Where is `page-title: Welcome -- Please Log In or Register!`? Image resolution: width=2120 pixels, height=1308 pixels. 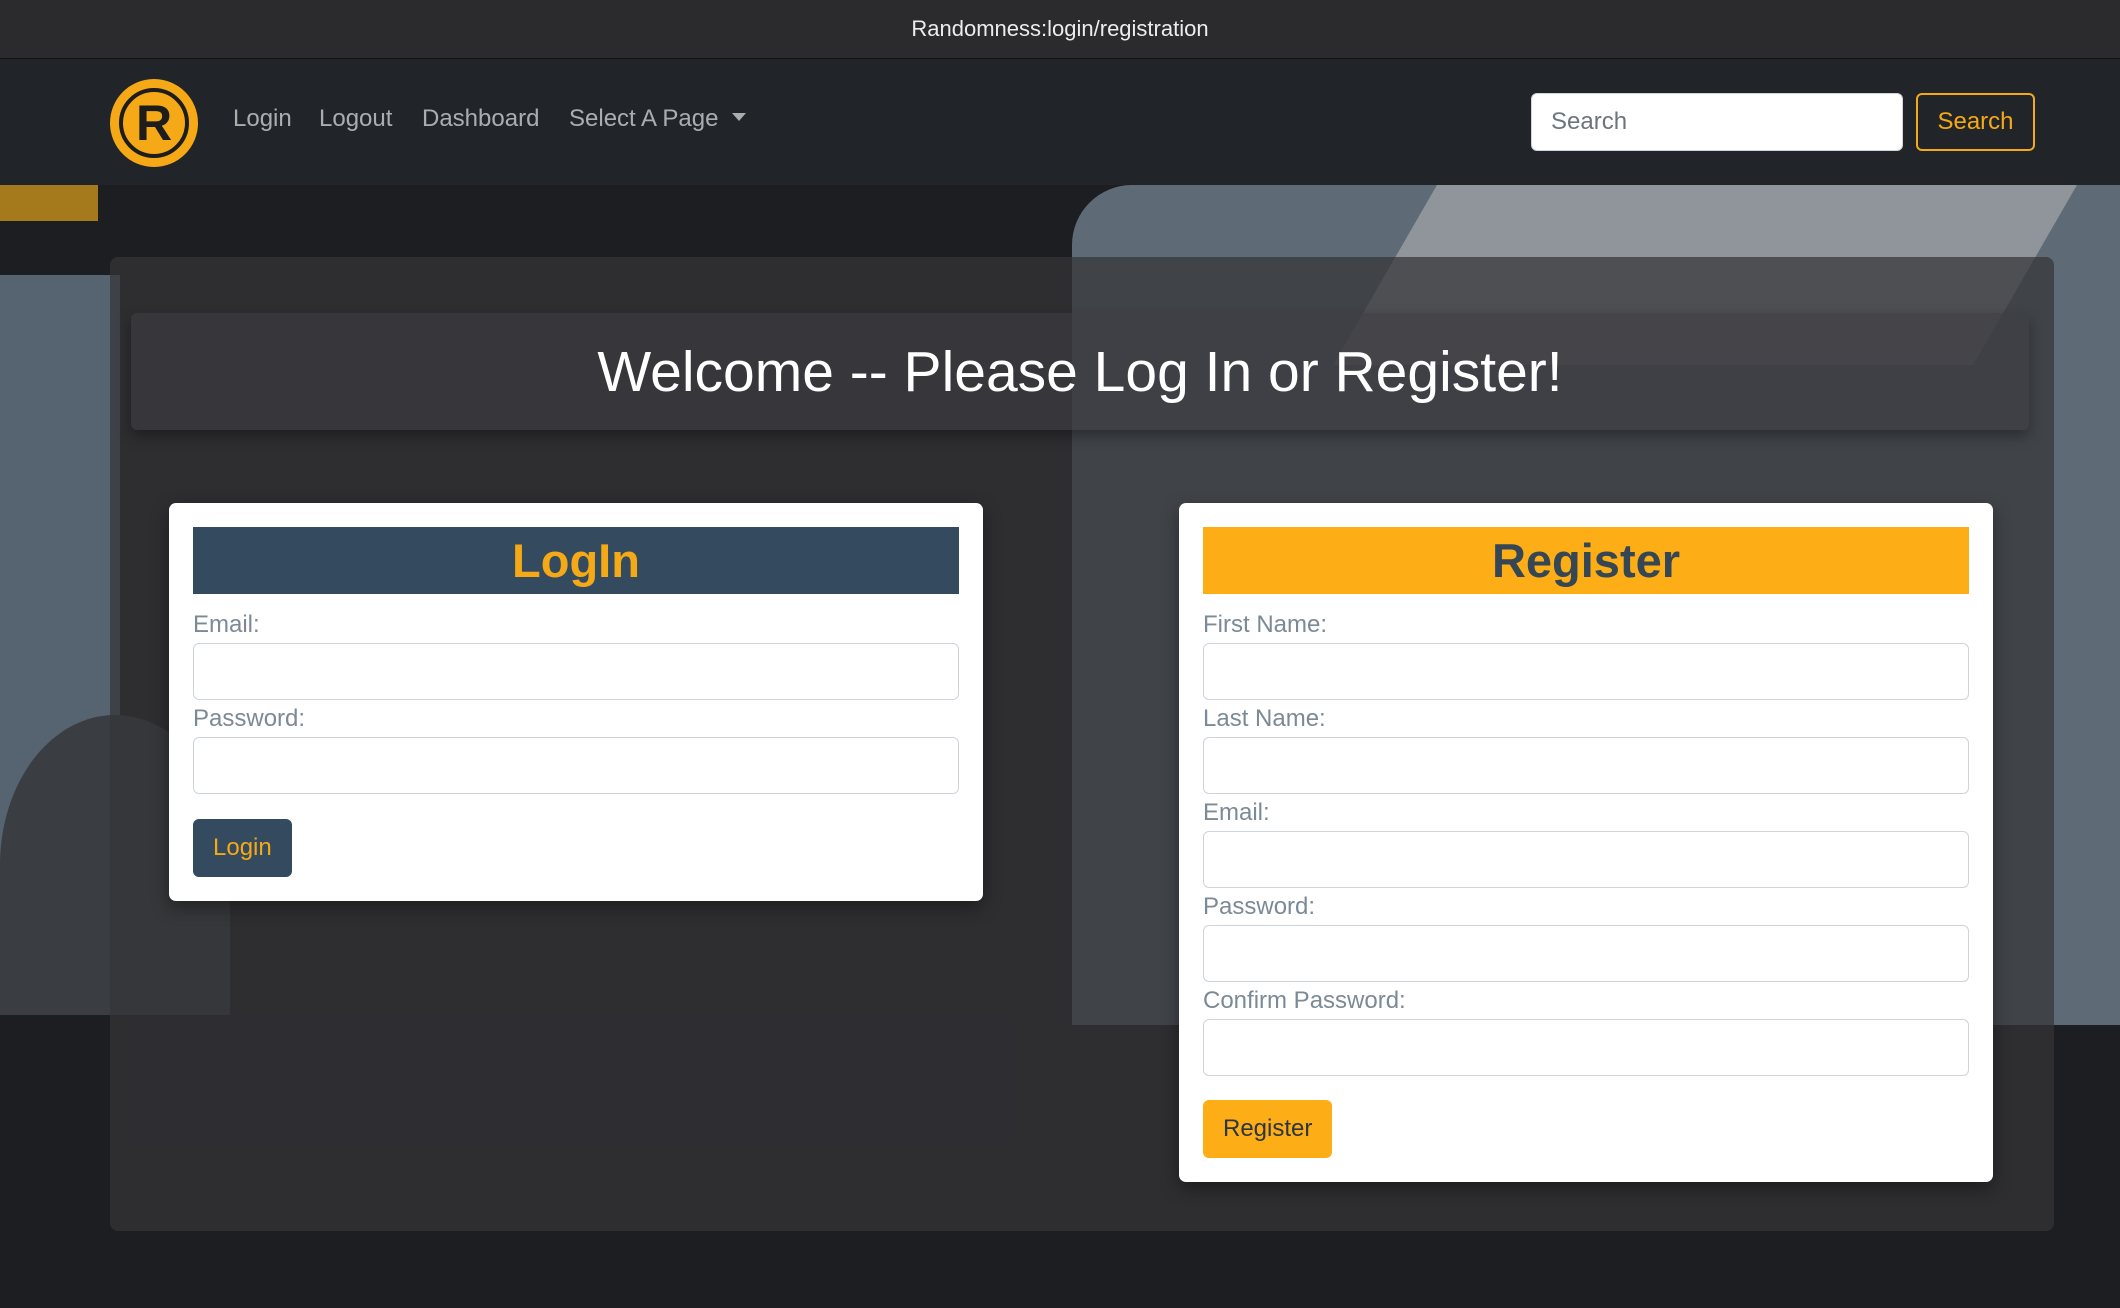
page-title: Welcome -- Please Log In or Register! is located at coordinates (1080, 371).